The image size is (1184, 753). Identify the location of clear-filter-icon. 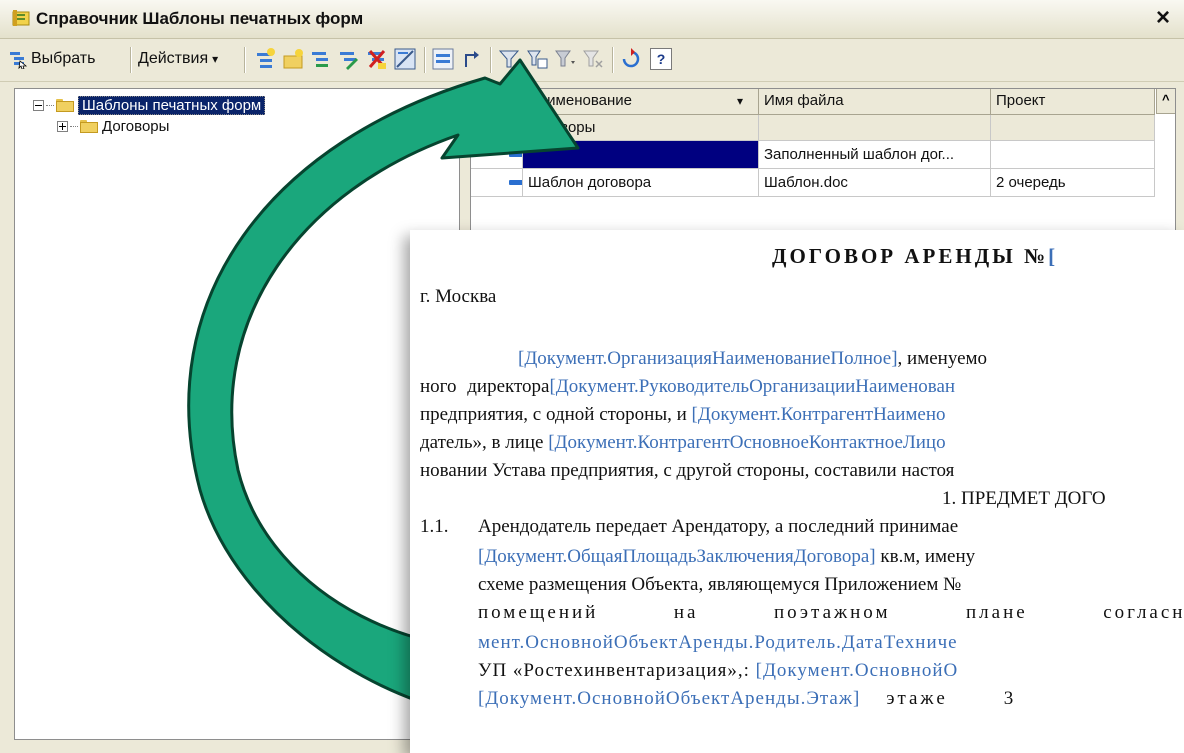
(593, 59).